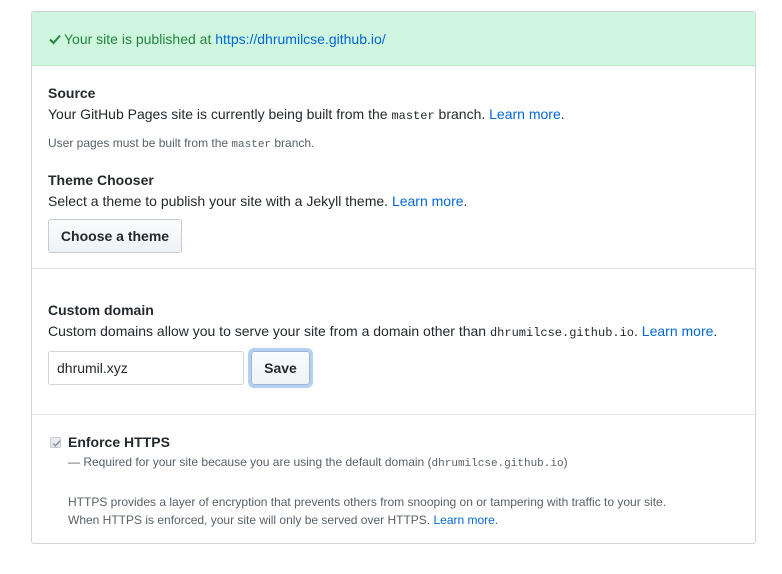 This screenshot has width=782, height=574. Describe the element at coordinates (119, 442) in the screenshot. I see `enforce-https-label: Enforce HTTPS` at that location.